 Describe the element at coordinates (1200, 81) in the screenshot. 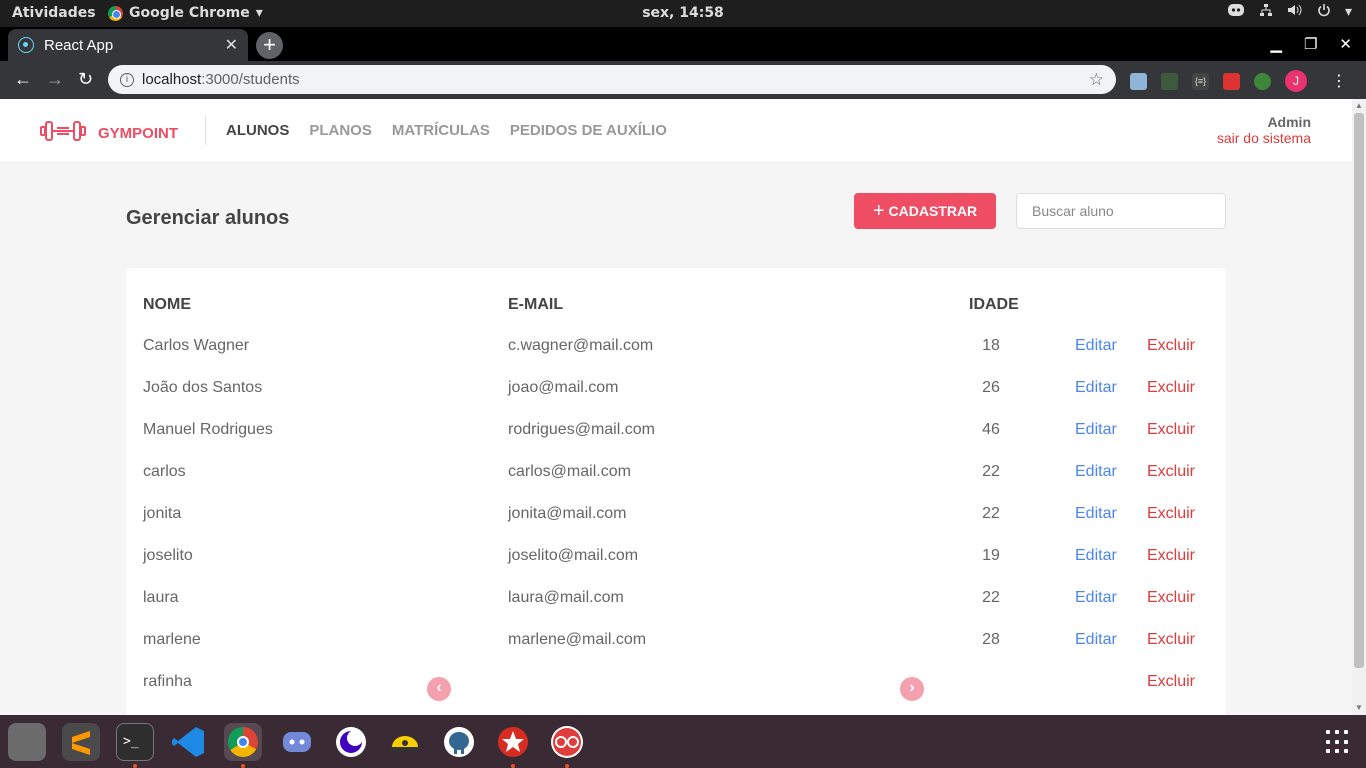

I see `extension-json-icon: {≡}` at that location.